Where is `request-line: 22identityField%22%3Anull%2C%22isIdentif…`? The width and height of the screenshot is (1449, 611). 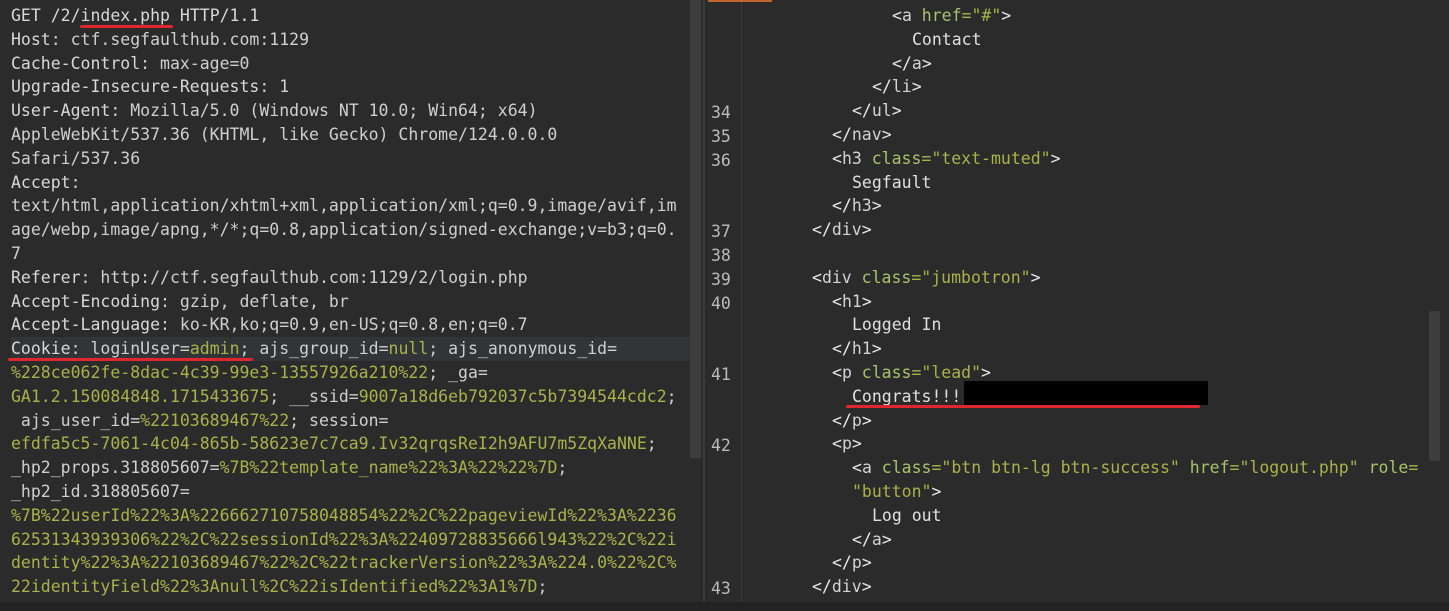
request-line: 22identityField%22%3Anull%2C%22isIdentif… is located at coordinates (351, 587).